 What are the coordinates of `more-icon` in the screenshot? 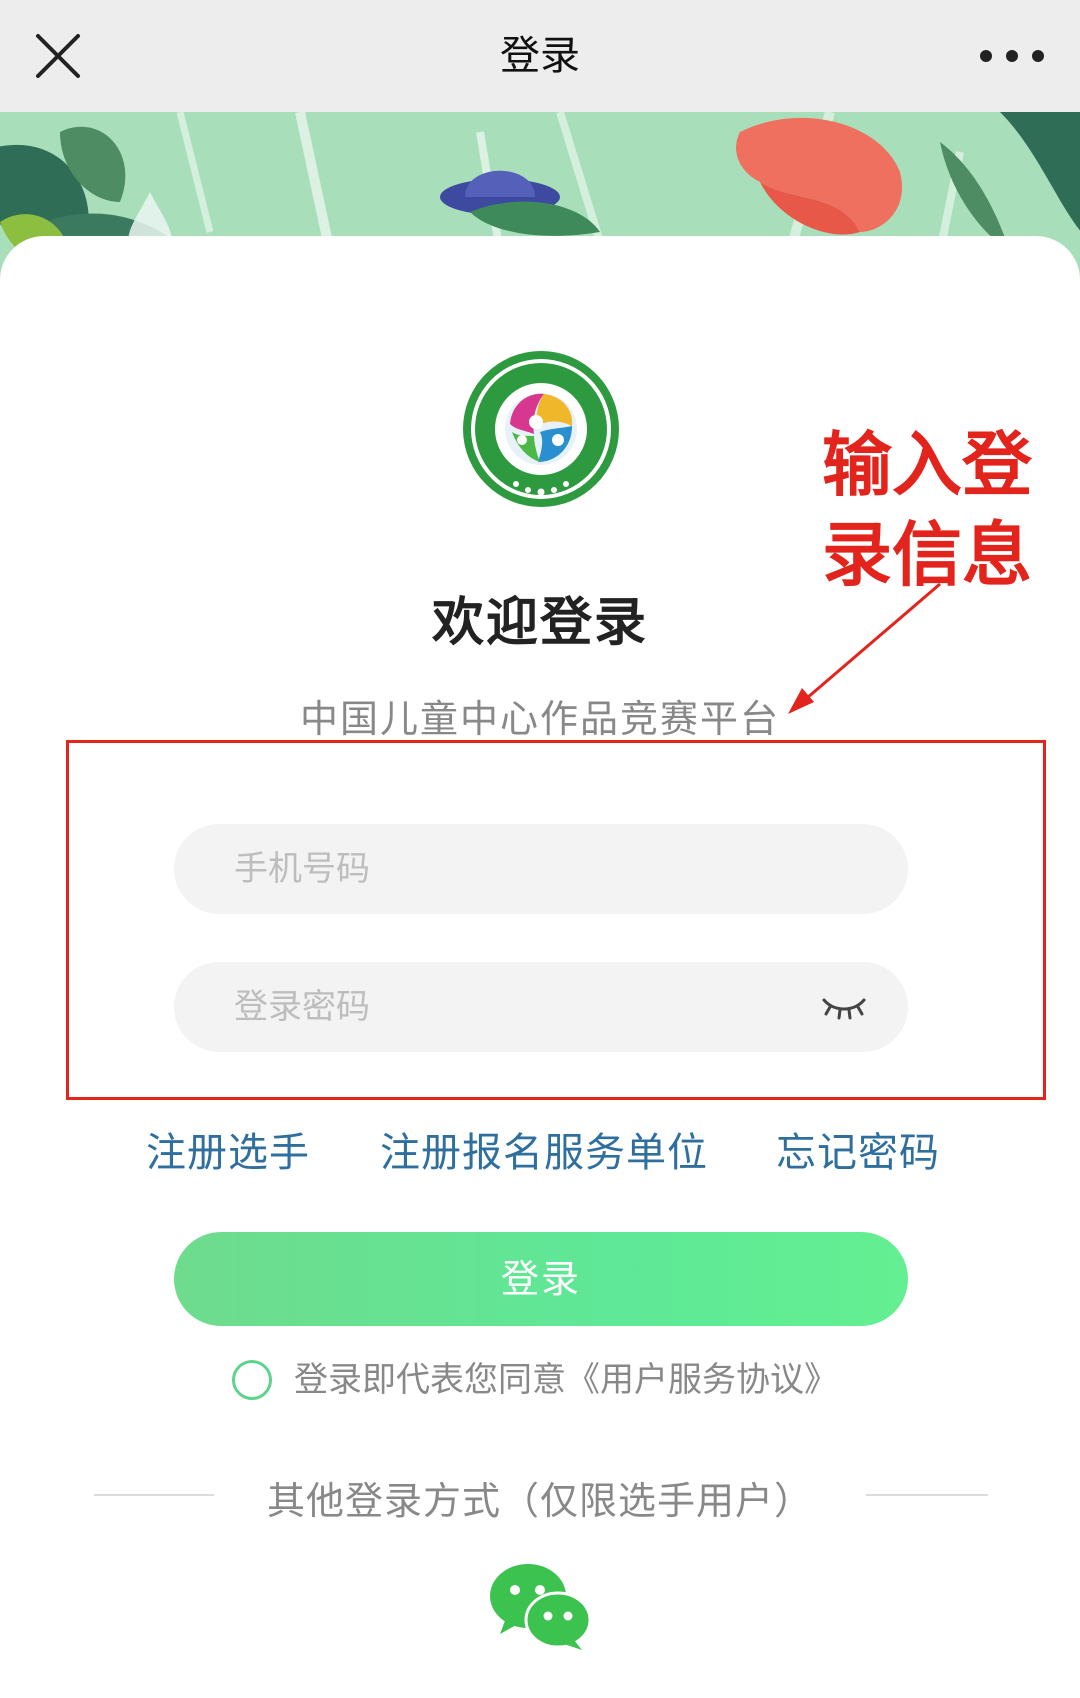 It's located at (1012, 56).